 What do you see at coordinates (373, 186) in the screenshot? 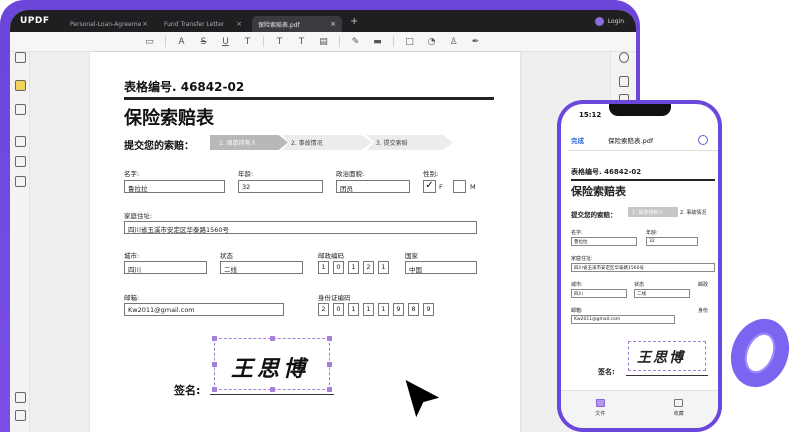
I see `politics-field: 团员` at bounding box center [373, 186].